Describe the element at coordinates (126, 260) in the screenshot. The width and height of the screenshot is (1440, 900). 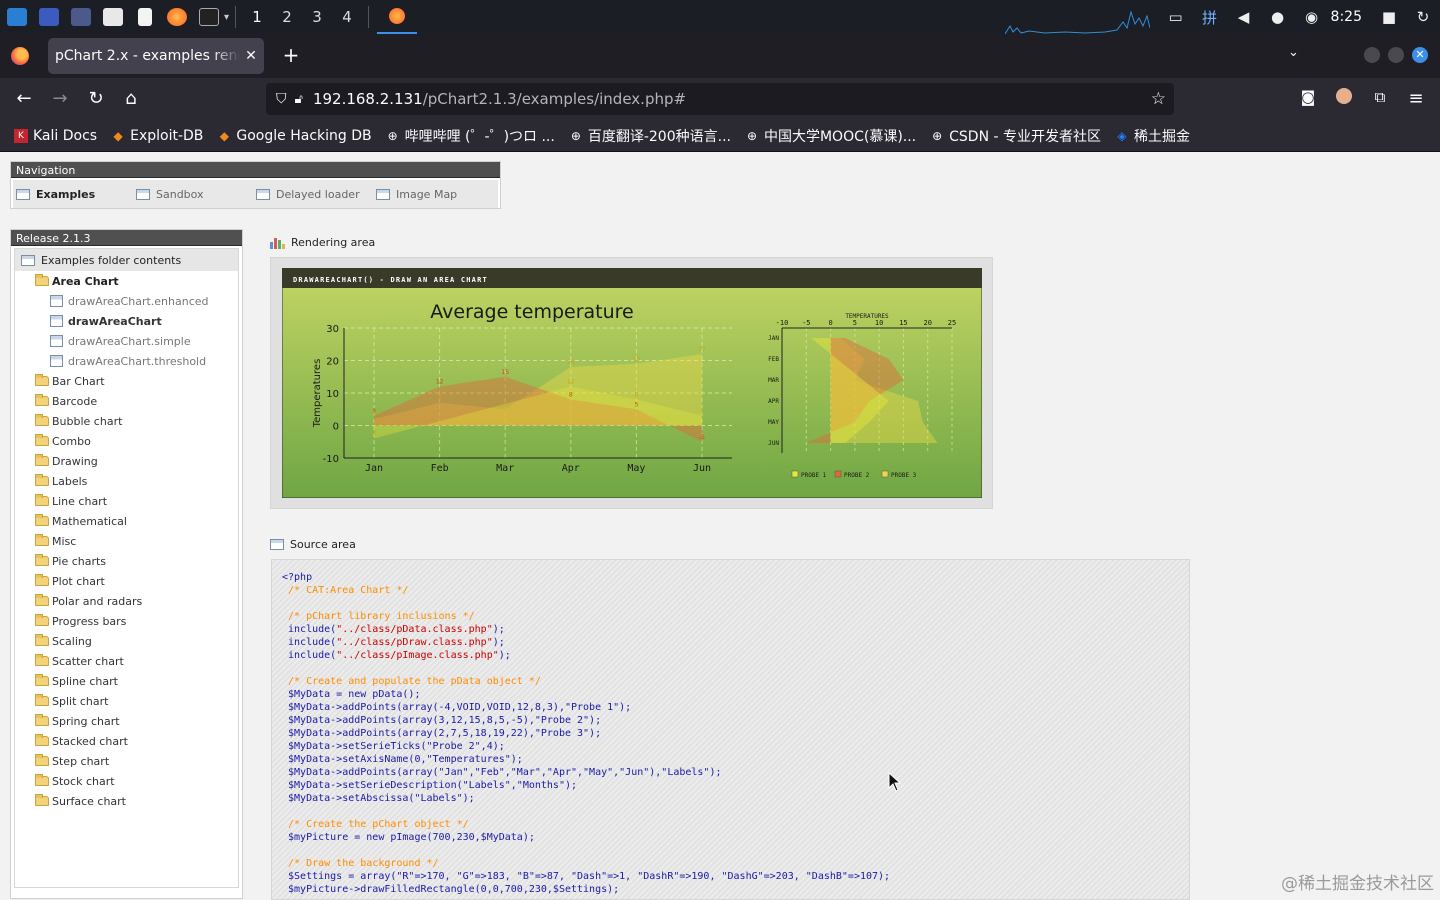
I see `tree-root: Examples folder contents` at that location.